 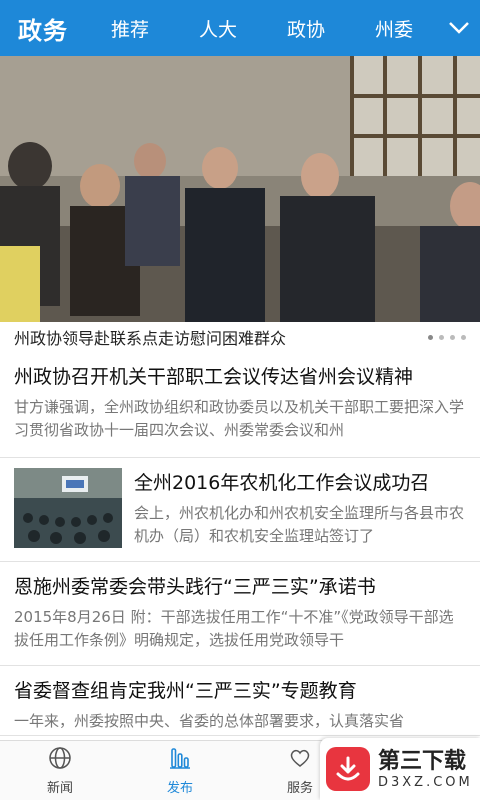 I want to click on watermark-name: 第三下载, so click(x=422, y=761).